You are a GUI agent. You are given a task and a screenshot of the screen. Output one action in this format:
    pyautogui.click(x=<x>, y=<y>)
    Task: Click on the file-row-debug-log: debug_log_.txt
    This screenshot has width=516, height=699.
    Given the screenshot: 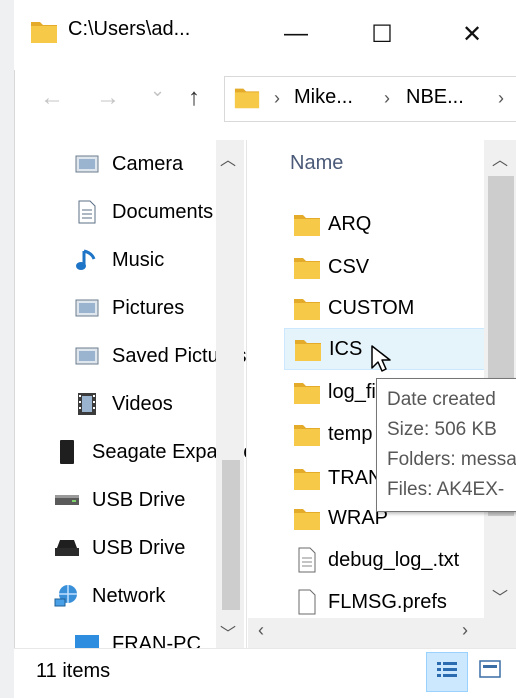 What is the action you would take?
    pyautogui.click(x=384, y=560)
    